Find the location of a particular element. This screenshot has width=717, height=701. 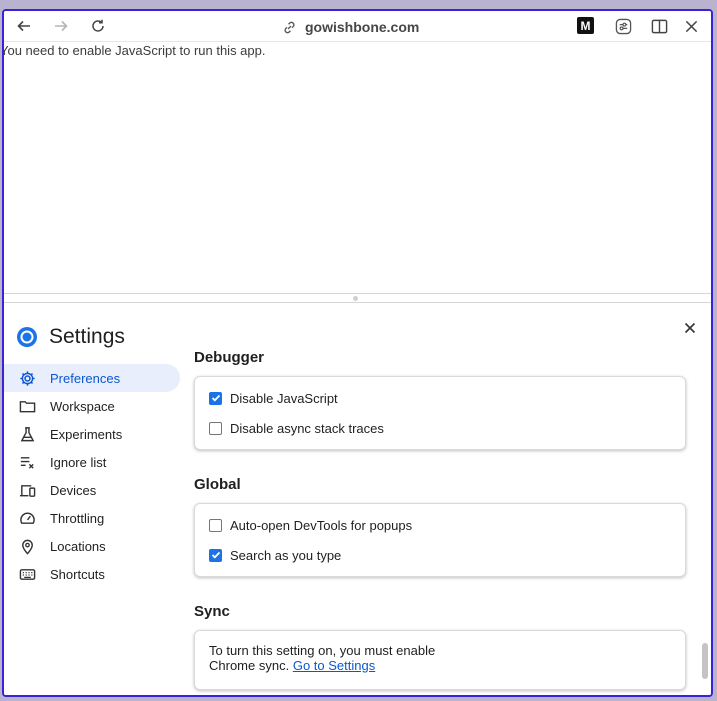

reload-button is located at coordinates (98, 26).